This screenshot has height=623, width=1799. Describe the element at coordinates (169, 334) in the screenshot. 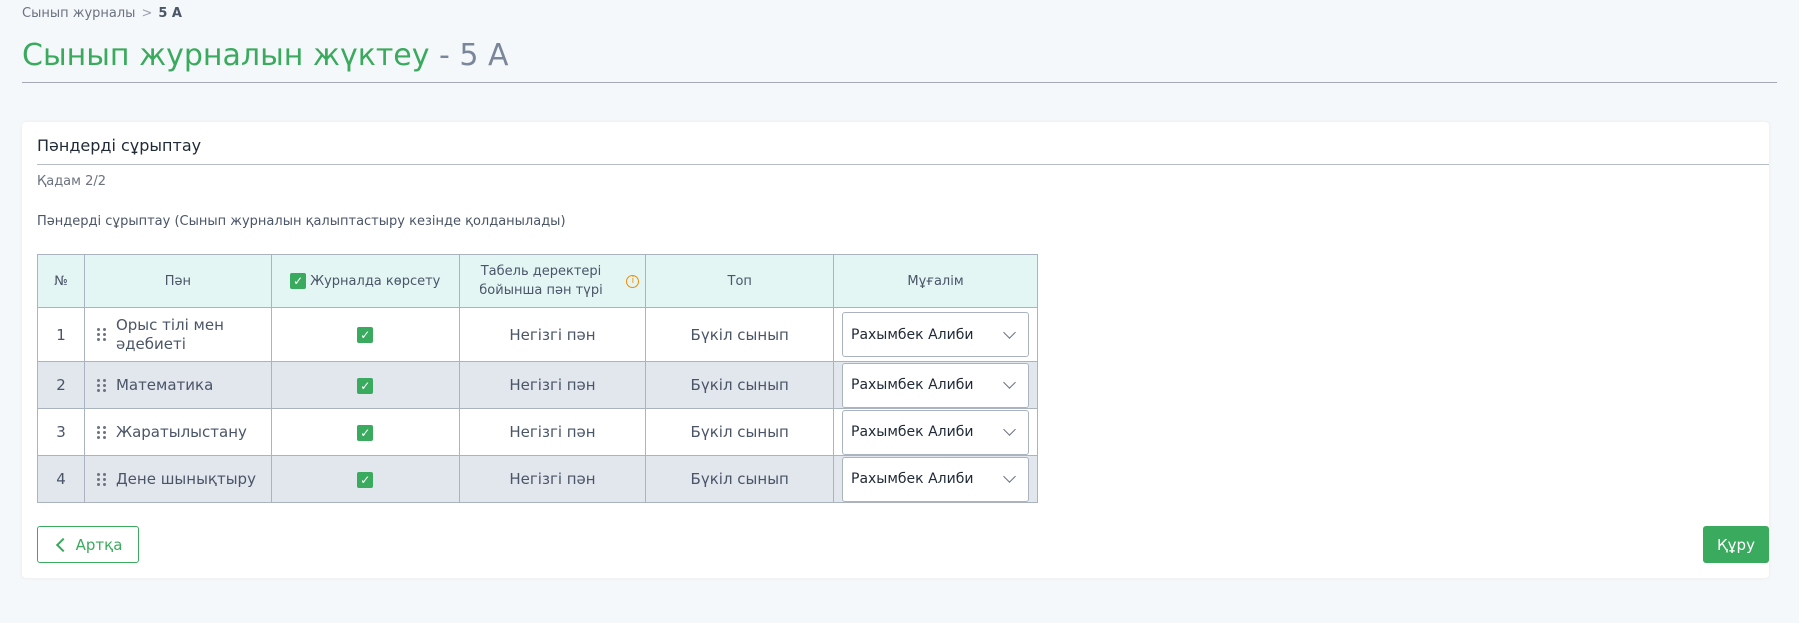

I see `subject-name: Орыс тілі мен әдебиеті` at that location.